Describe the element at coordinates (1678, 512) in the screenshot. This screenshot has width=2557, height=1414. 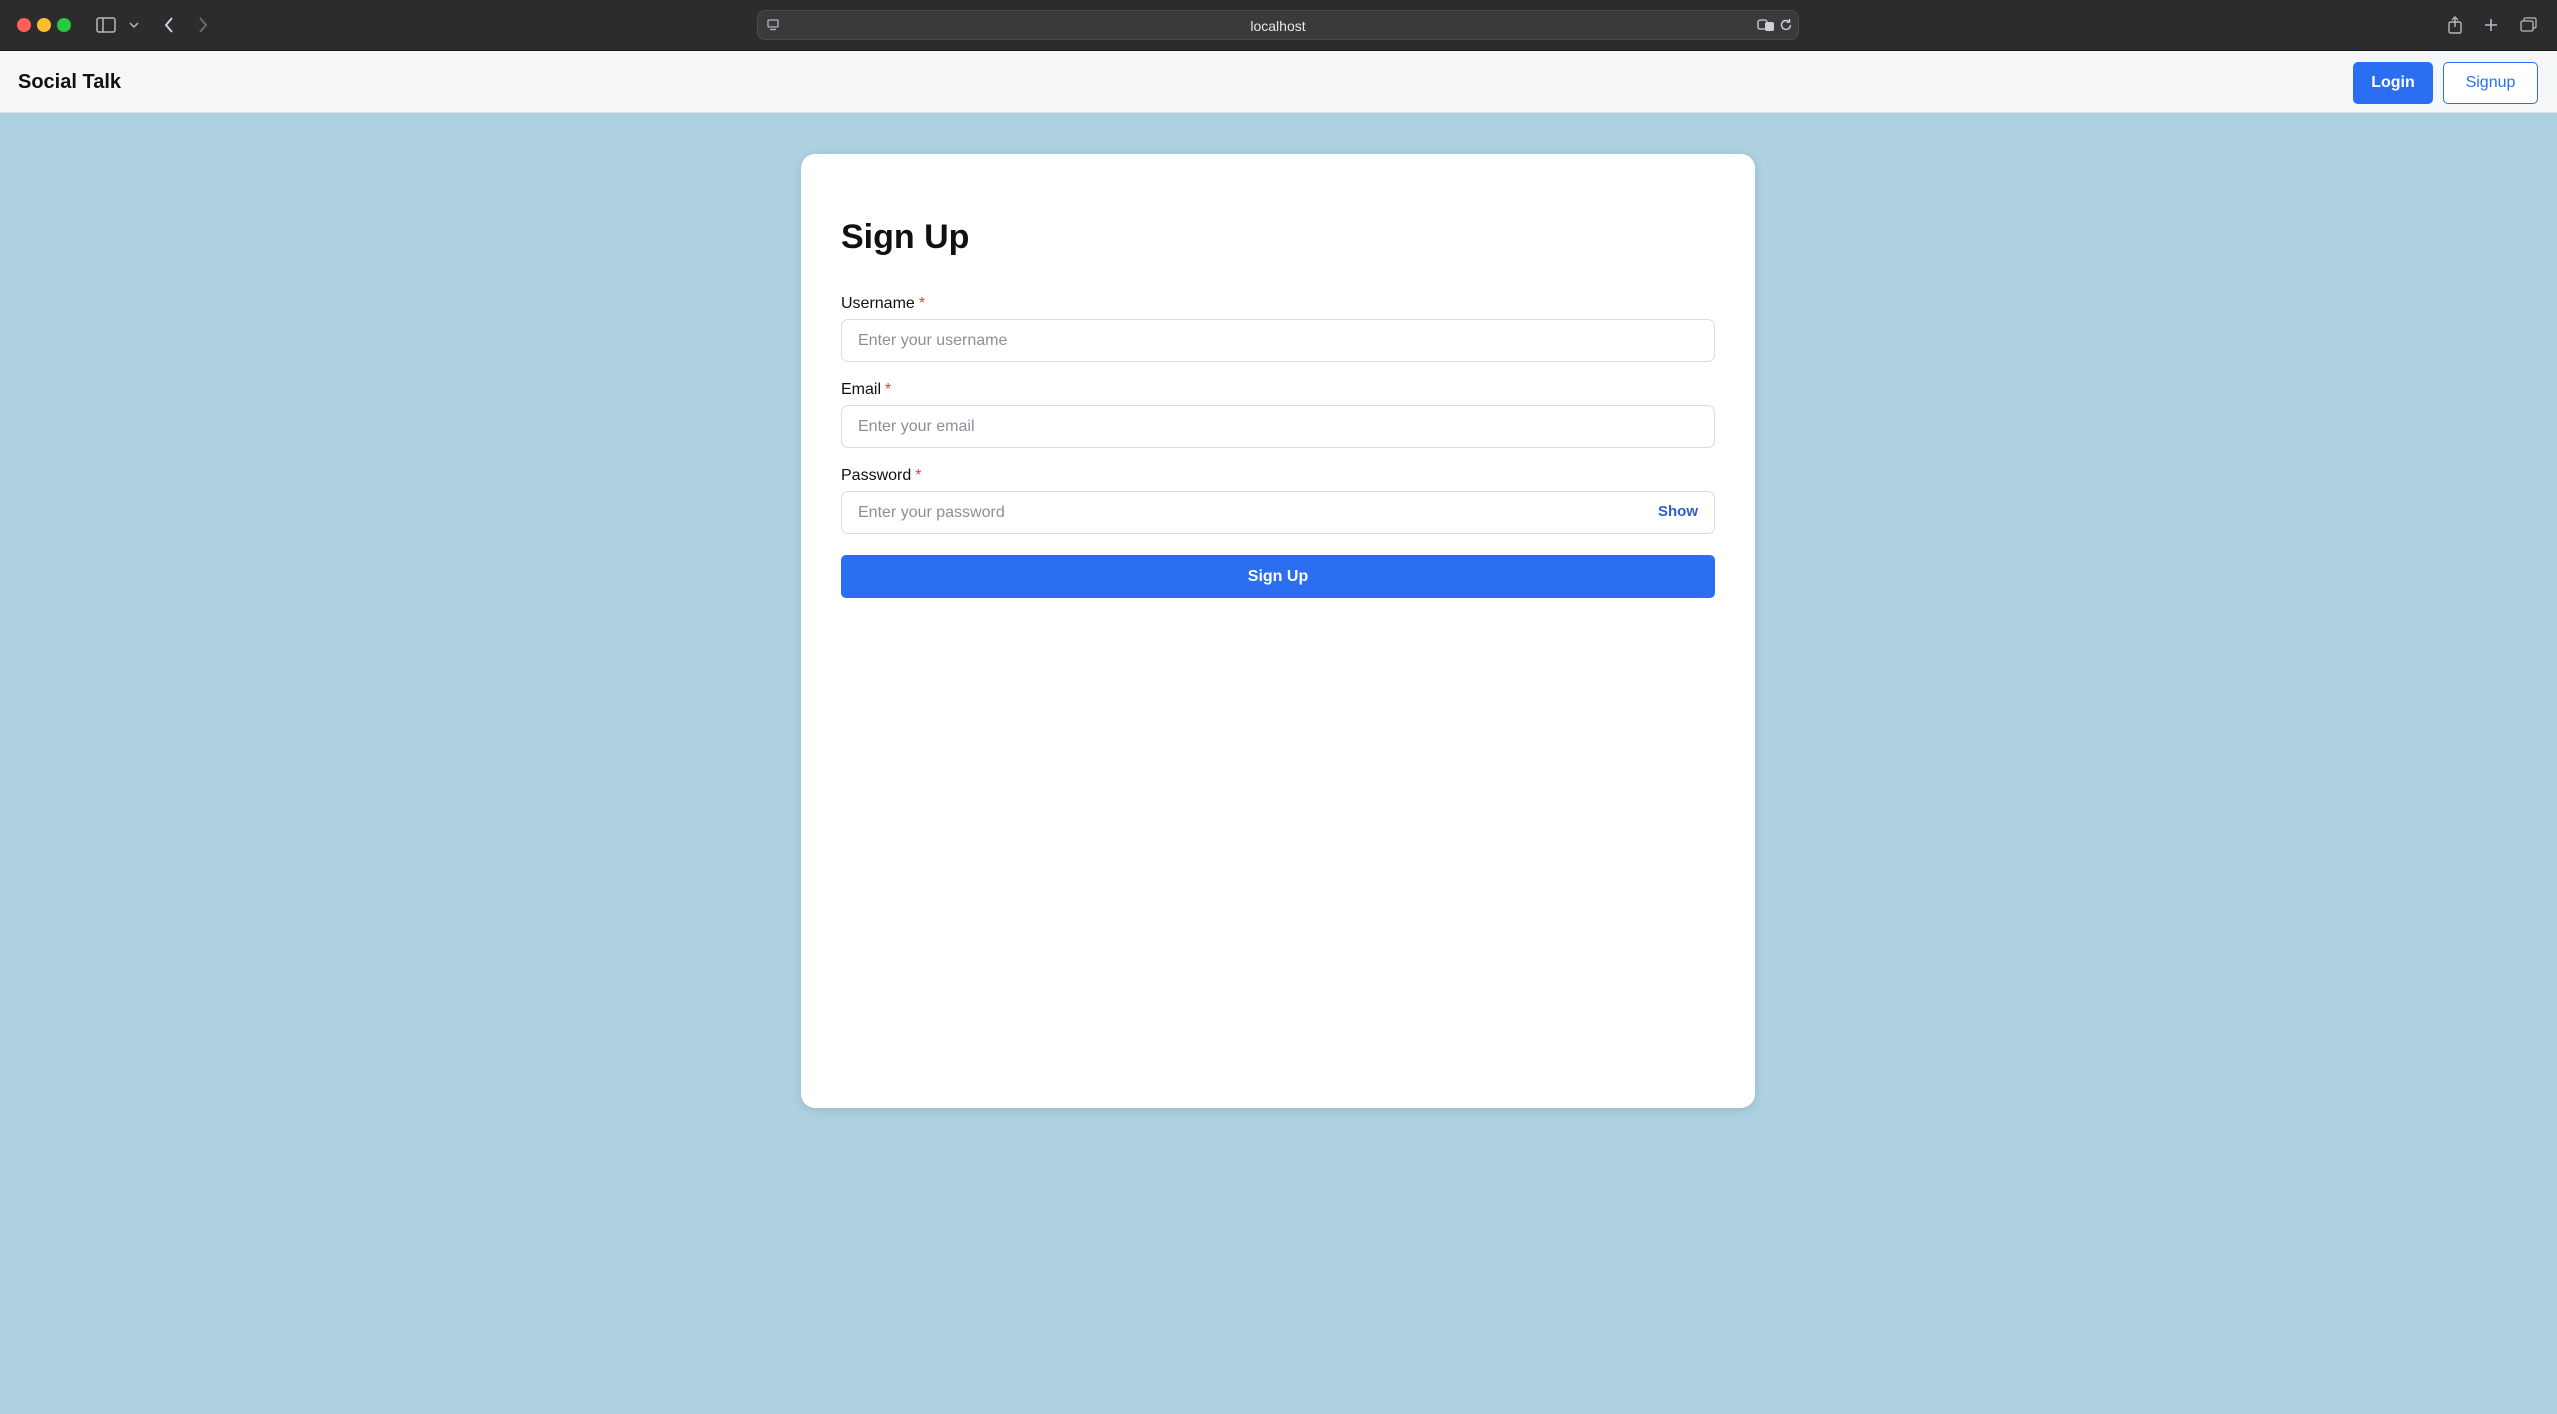
I see `show-password-button: Show` at that location.